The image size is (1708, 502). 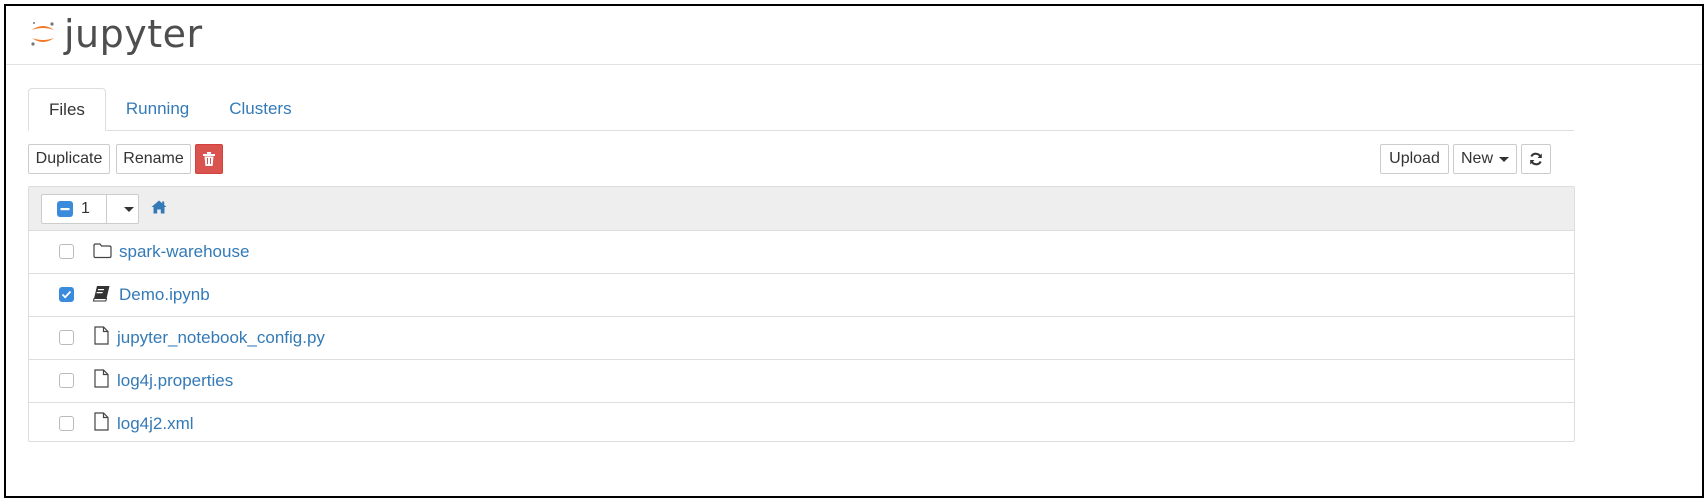 I want to click on partial-checkbox-icon, so click(x=65, y=209).